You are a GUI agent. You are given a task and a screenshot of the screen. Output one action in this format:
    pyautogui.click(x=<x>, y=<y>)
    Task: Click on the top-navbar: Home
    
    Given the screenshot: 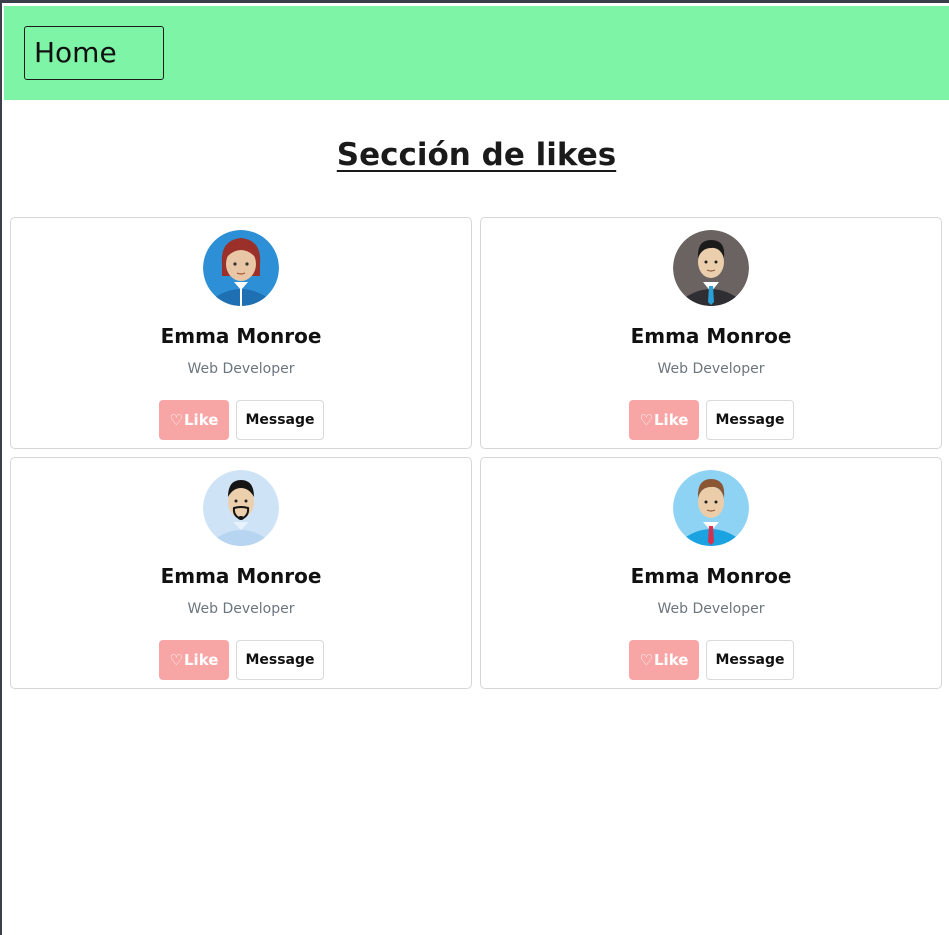 What is the action you would take?
    pyautogui.click(x=476, y=53)
    